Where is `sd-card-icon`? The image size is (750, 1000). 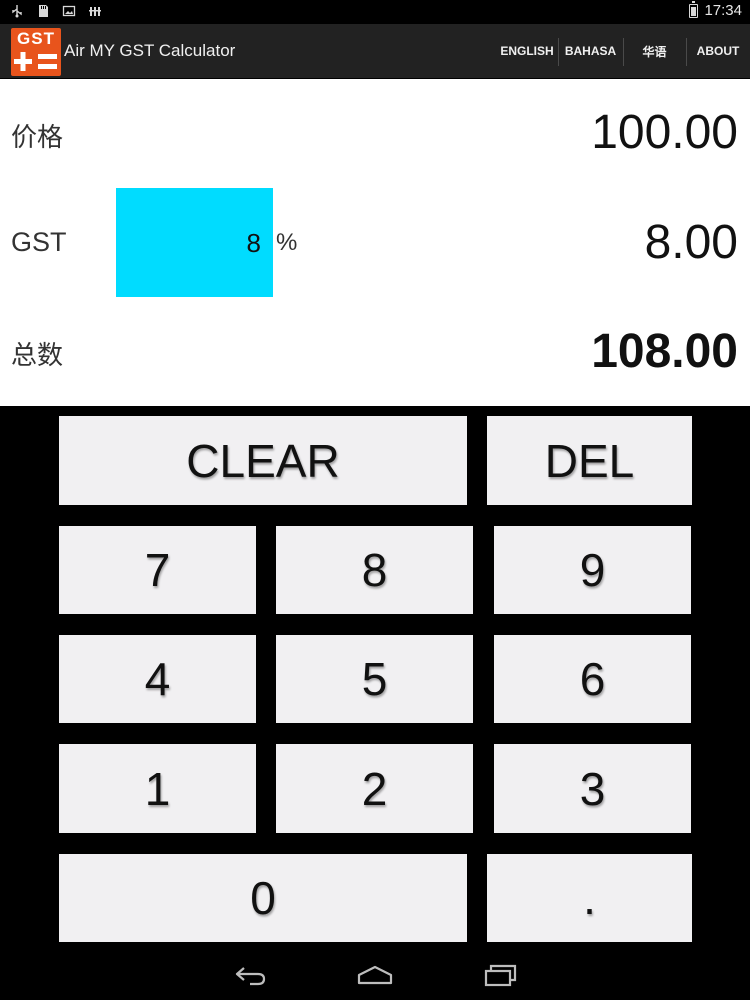
sd-card-icon is located at coordinates (43, 11).